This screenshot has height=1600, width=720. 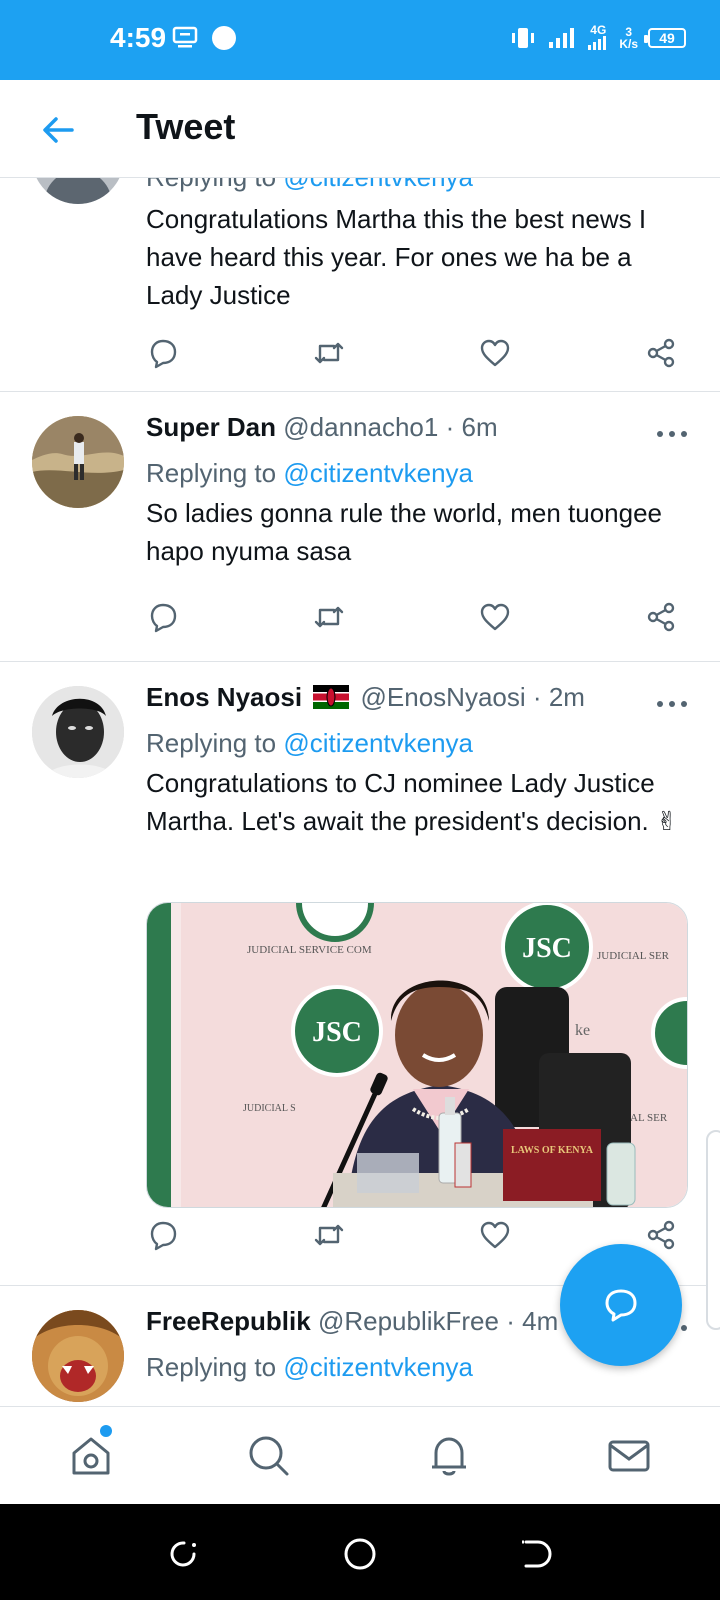 I want to click on recents-button, so click(x=184, y=1554).